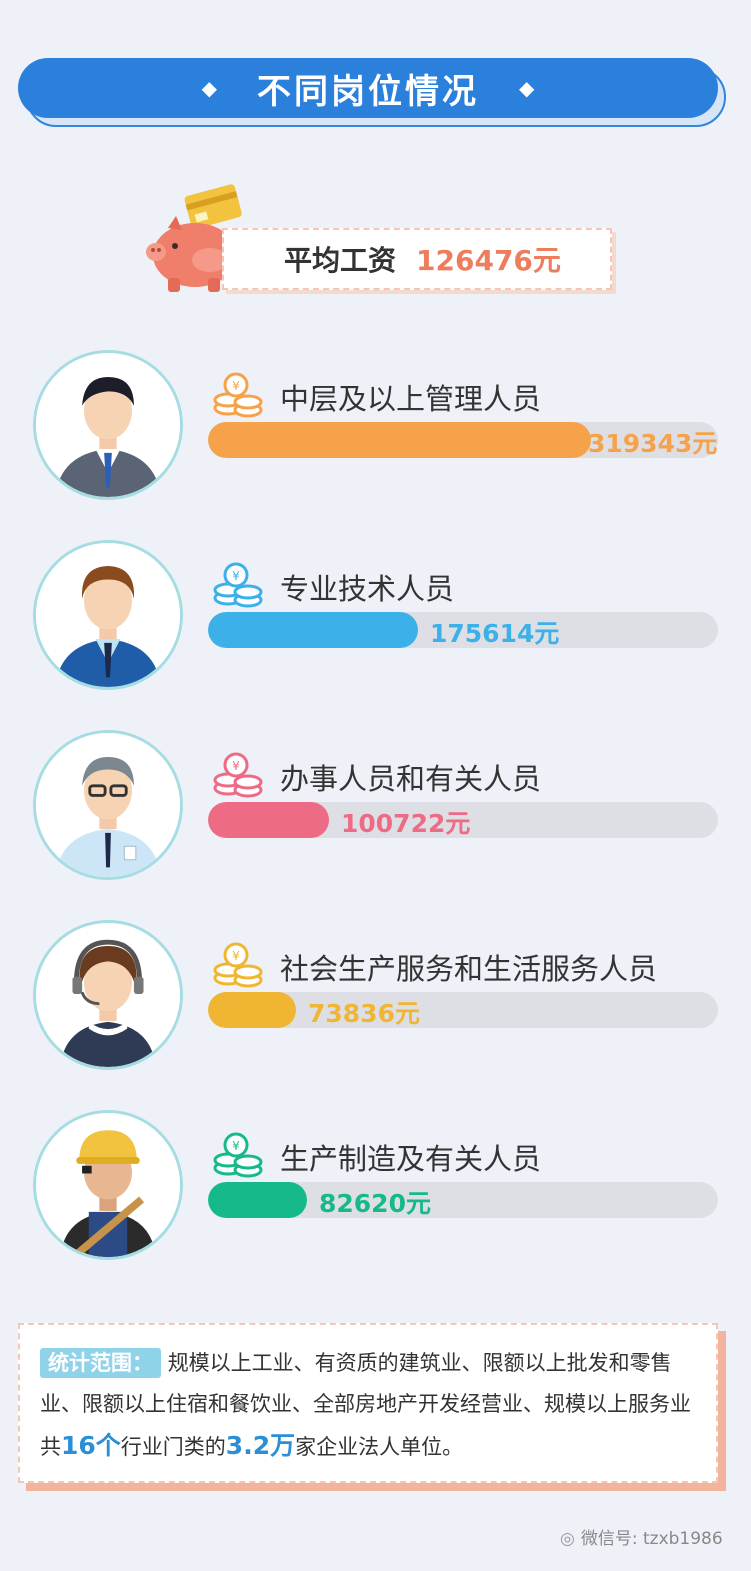  What do you see at coordinates (368, 91) in the screenshot?
I see `page-title: 不同岗位情况` at bounding box center [368, 91].